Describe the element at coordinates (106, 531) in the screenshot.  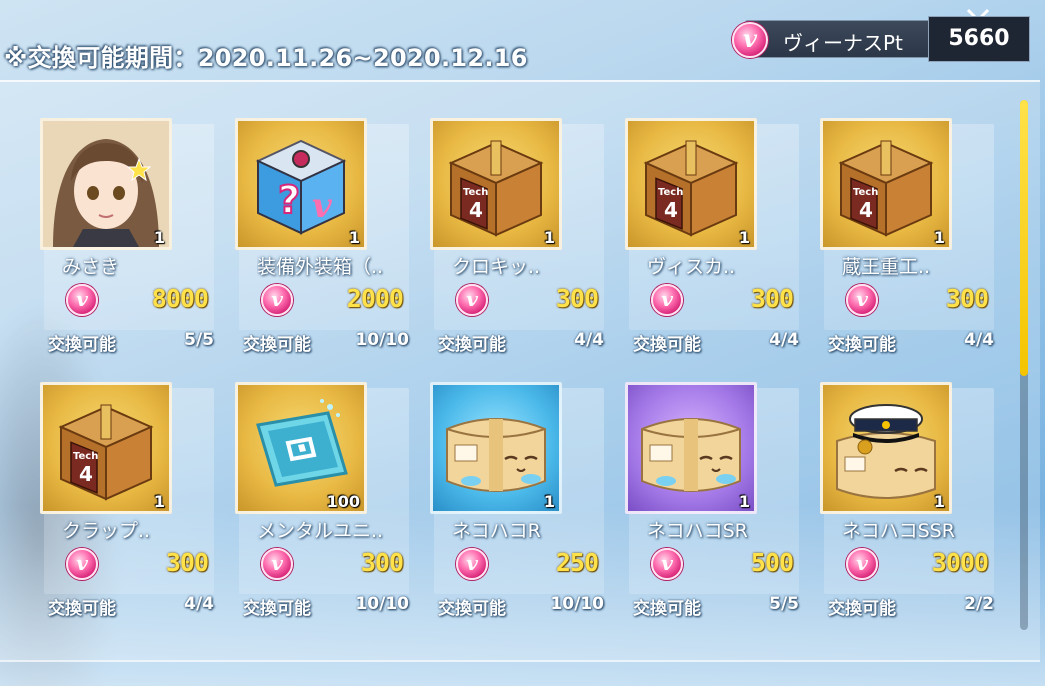
I see `item-name: クラップ..` at that location.